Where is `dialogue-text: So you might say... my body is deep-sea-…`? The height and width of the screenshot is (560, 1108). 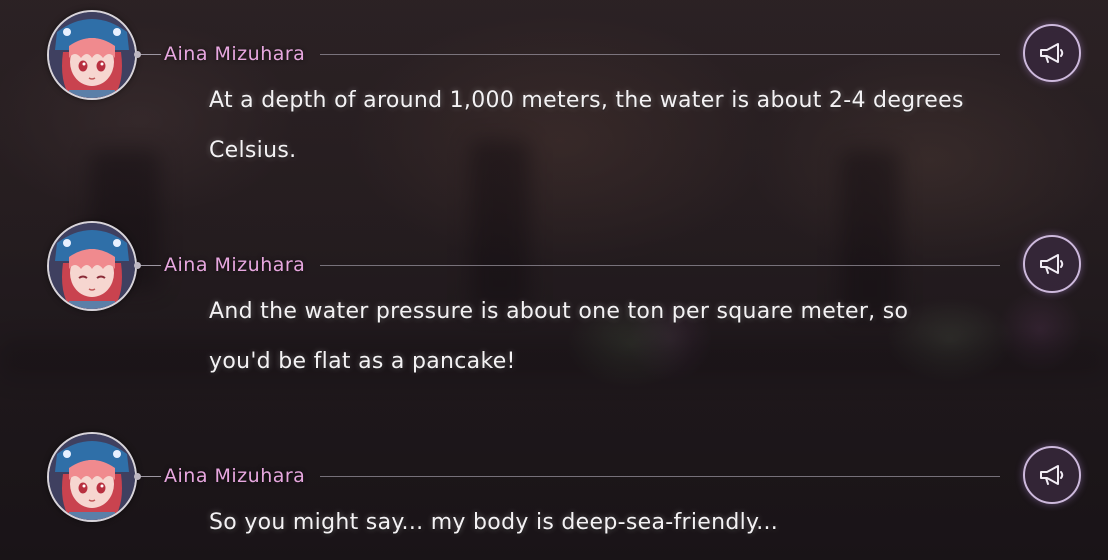
dialogue-text: So you might say... my body is deep-sea-… is located at coordinates (494, 522).